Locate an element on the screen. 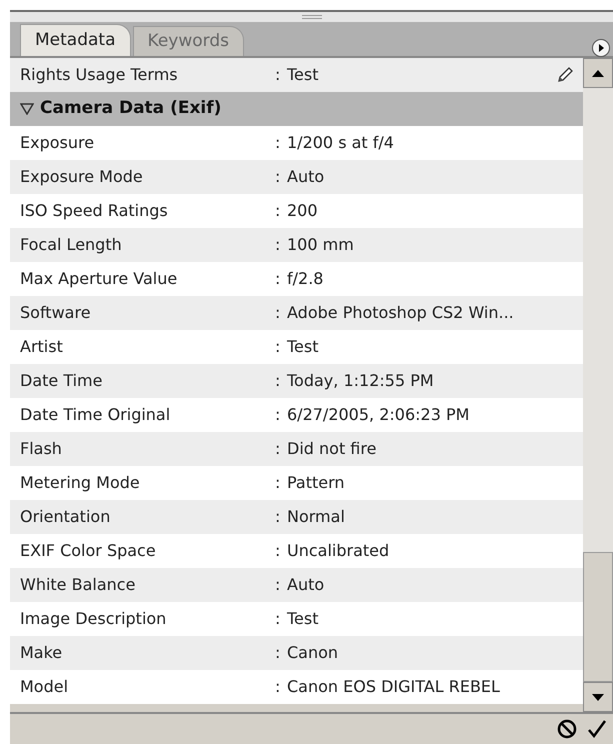 The image size is (613, 744). checkmark-icon is located at coordinates (597, 729).